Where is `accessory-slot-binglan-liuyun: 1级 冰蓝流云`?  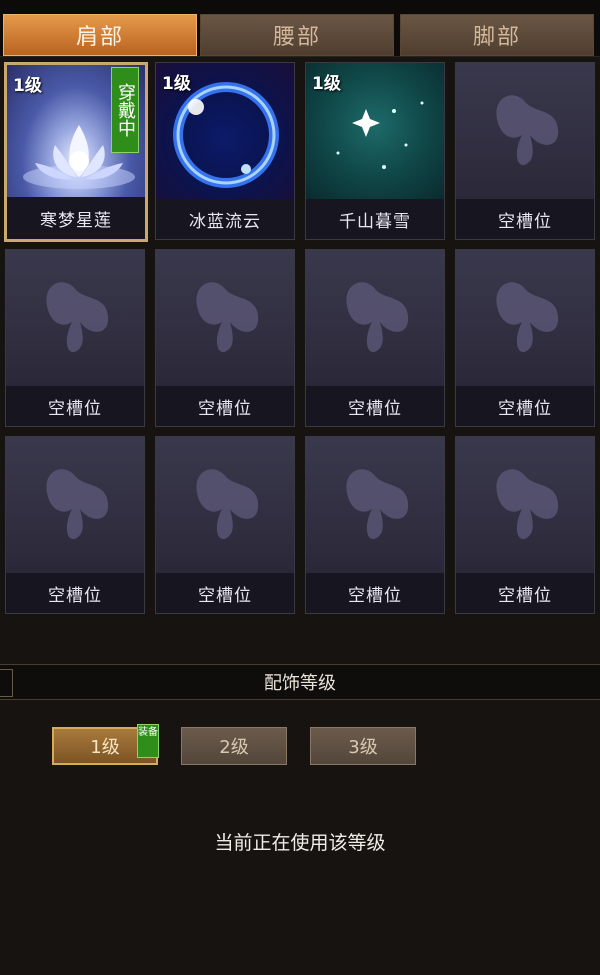
accessory-slot-binglan-liuyun: 1级 冰蓝流云 is located at coordinates (225, 151).